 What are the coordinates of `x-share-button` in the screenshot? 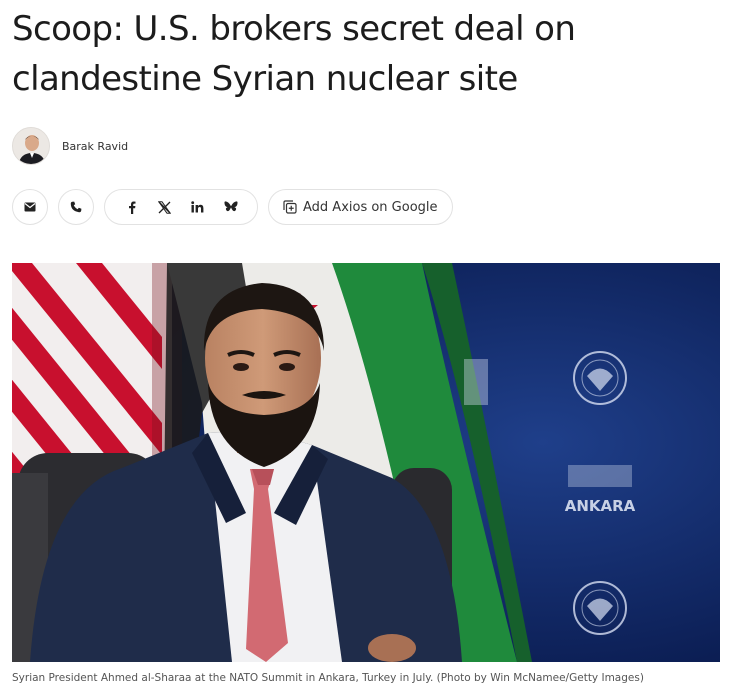 It's located at (164, 207).